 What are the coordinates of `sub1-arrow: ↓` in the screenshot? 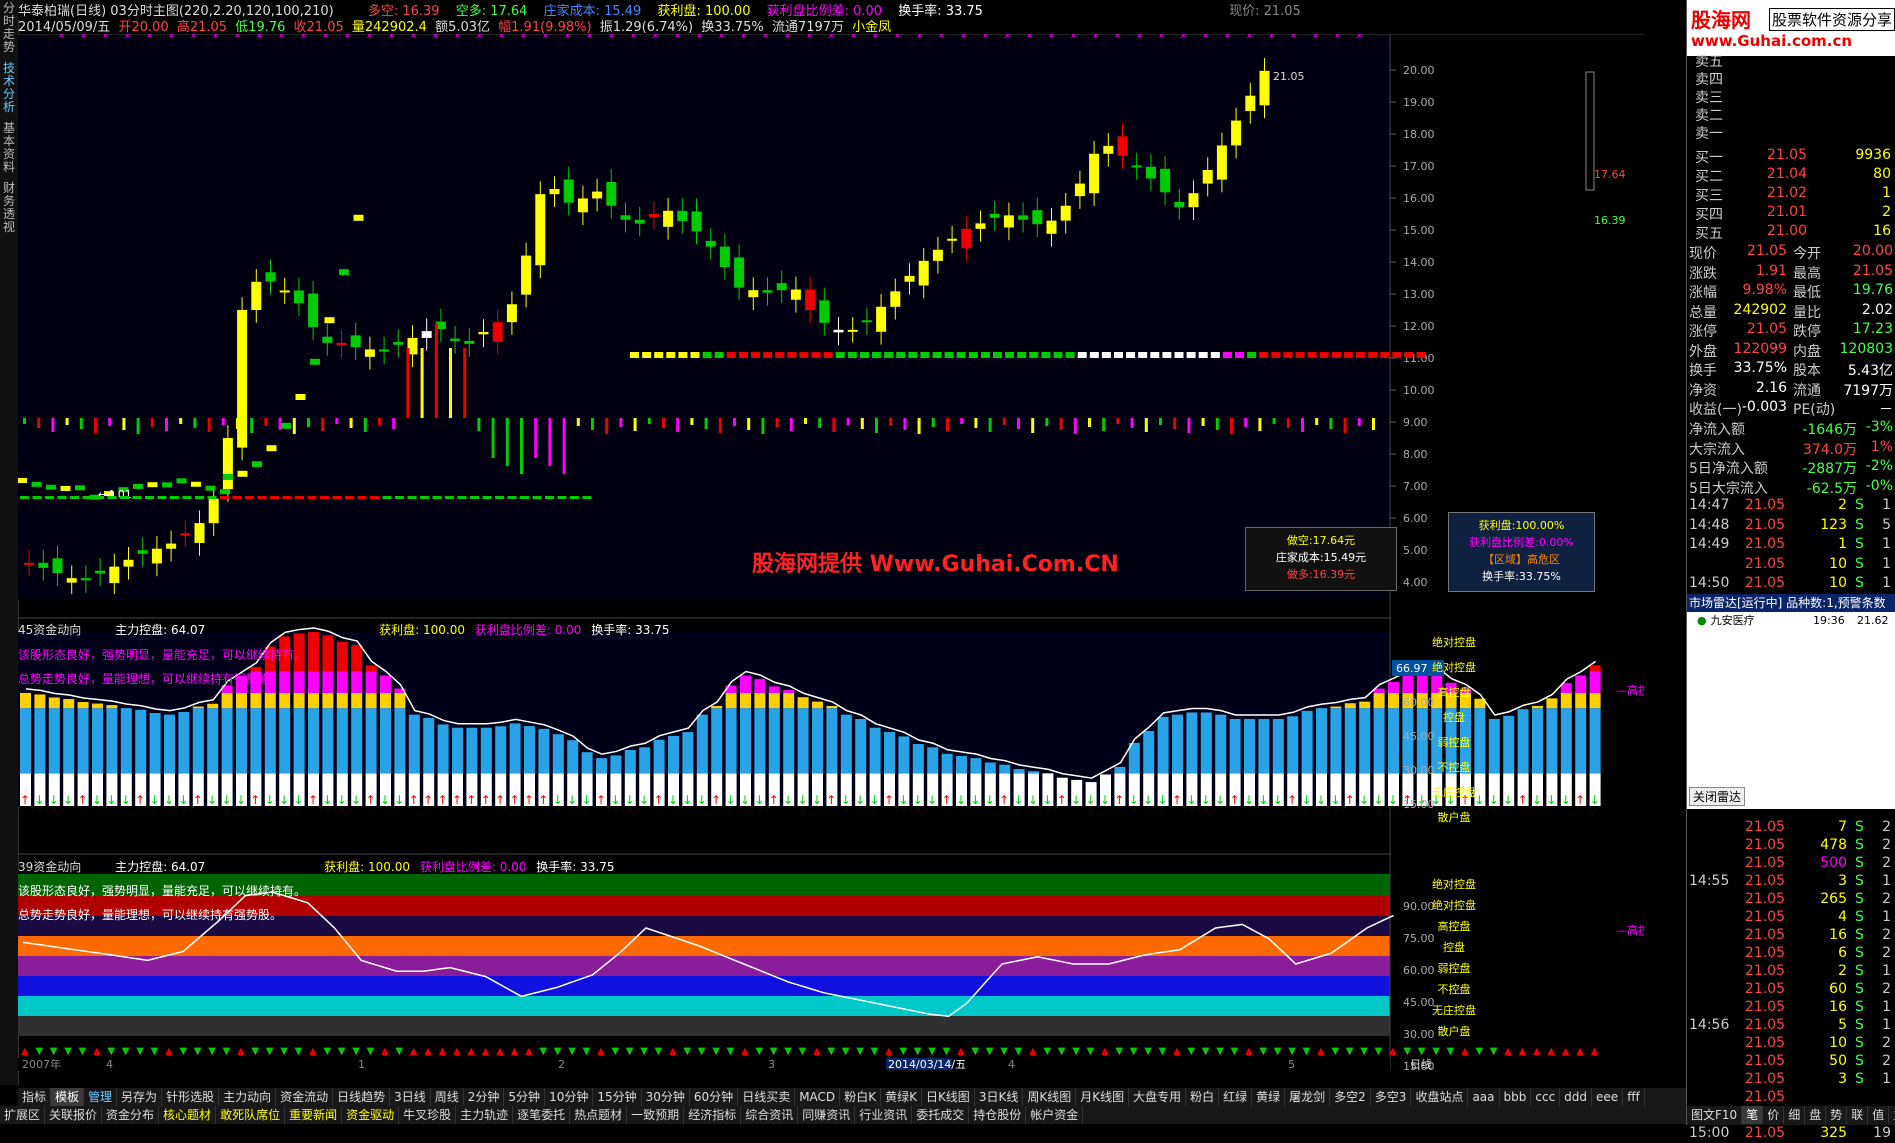 It's located at (587, 800).